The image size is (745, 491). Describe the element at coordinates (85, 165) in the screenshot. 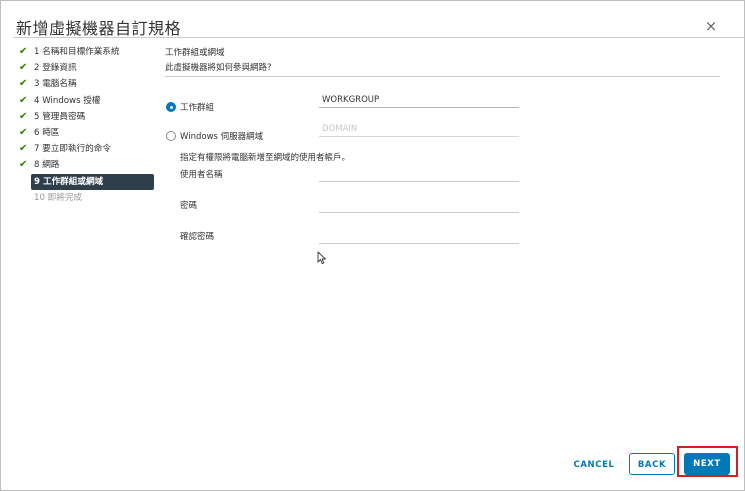

I see `step-8: ✔ 8 網路` at that location.